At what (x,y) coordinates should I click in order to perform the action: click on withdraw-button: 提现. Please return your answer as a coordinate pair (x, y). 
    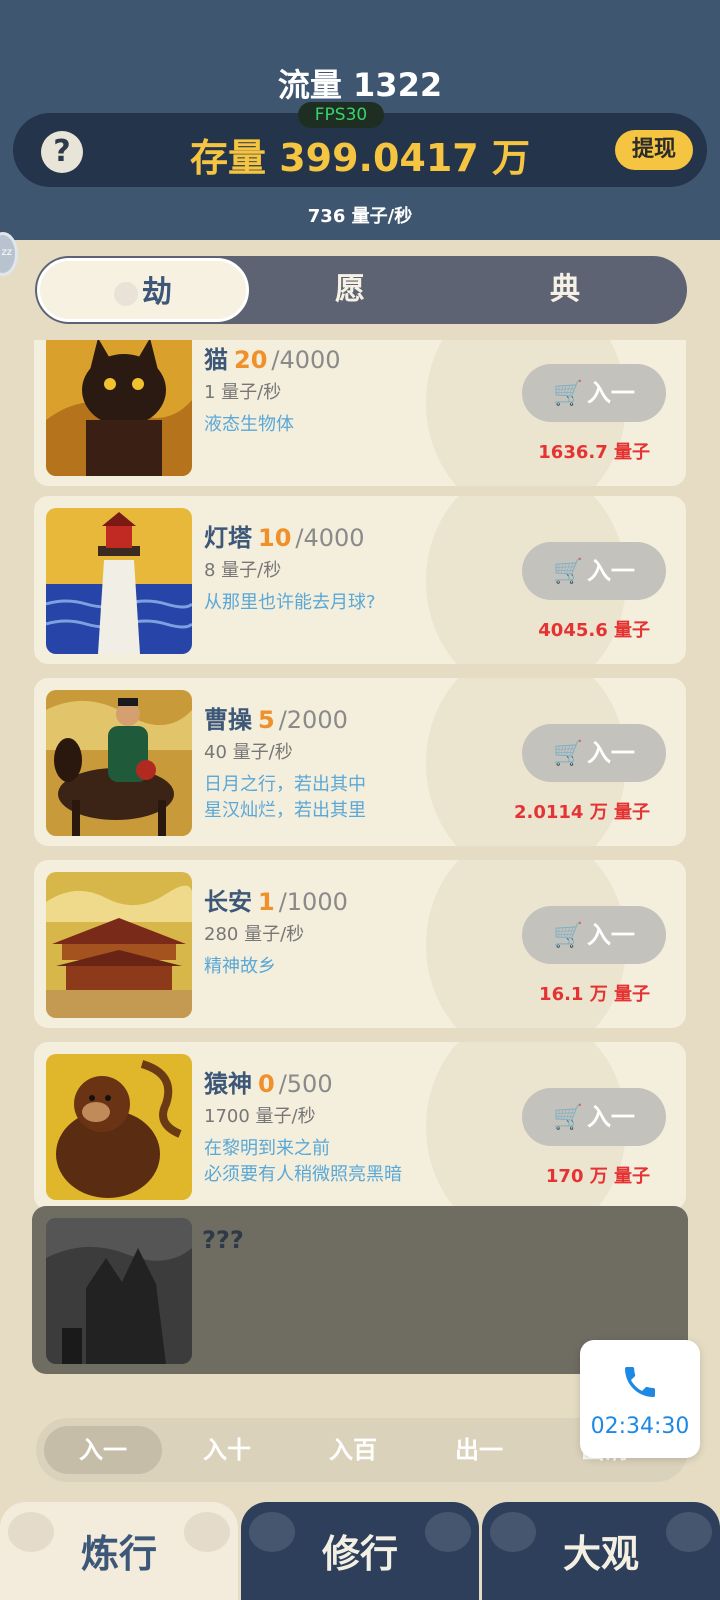
    Looking at the image, I should click on (654, 150).